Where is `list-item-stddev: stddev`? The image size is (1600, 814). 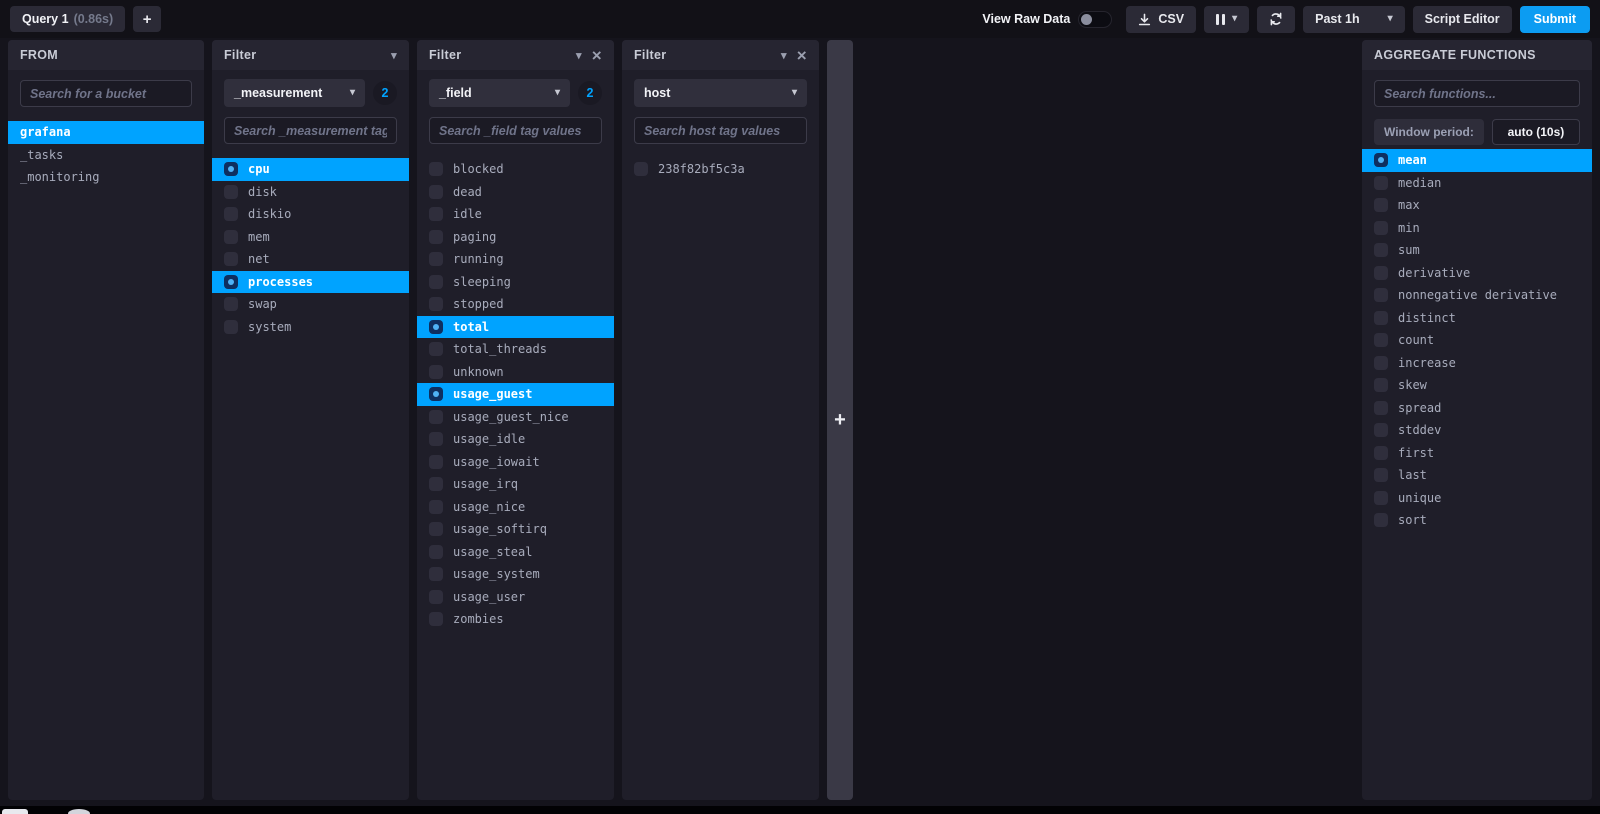
list-item-stddev: stddev is located at coordinates (1477, 430).